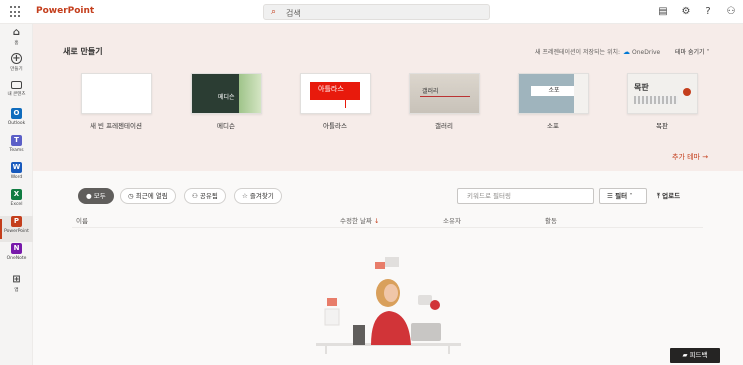  Describe the element at coordinates (335, 93) in the screenshot. I see `template-atlas: 아틀라스` at that location.